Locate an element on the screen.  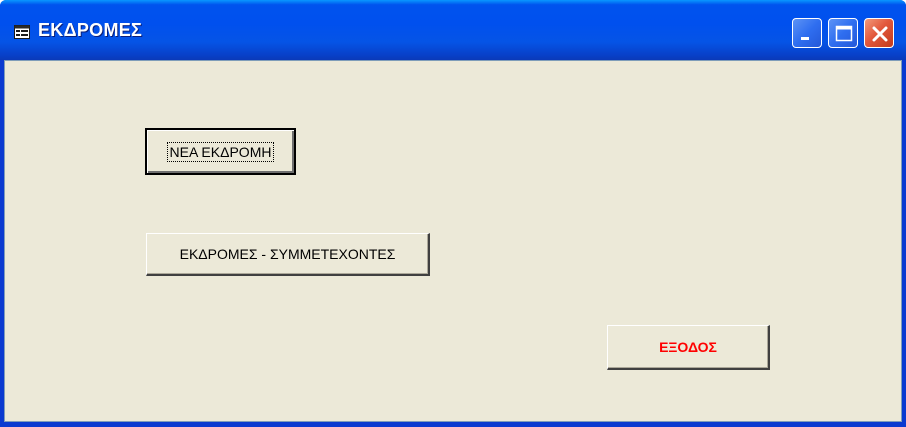
trips-participants-label: ΕΚΔΡΟΜΕΣ - ΣΥΜΜΕΤΕΧΟΝΤΕΣ is located at coordinates (287, 254).